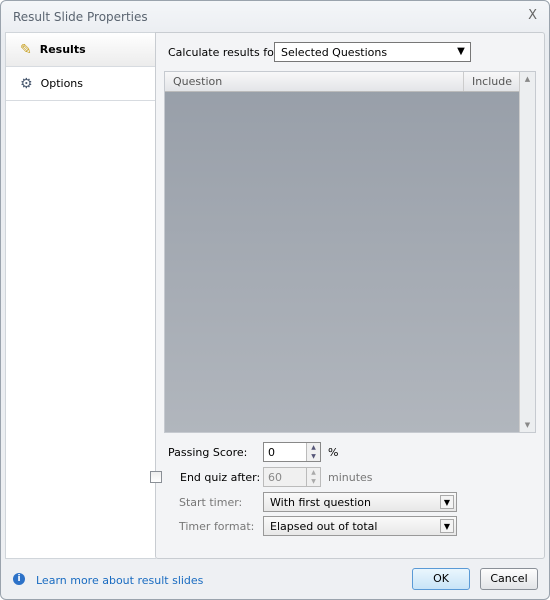 This screenshot has width=550, height=600. I want to click on scroll-down-icon: ▼, so click(527, 425).